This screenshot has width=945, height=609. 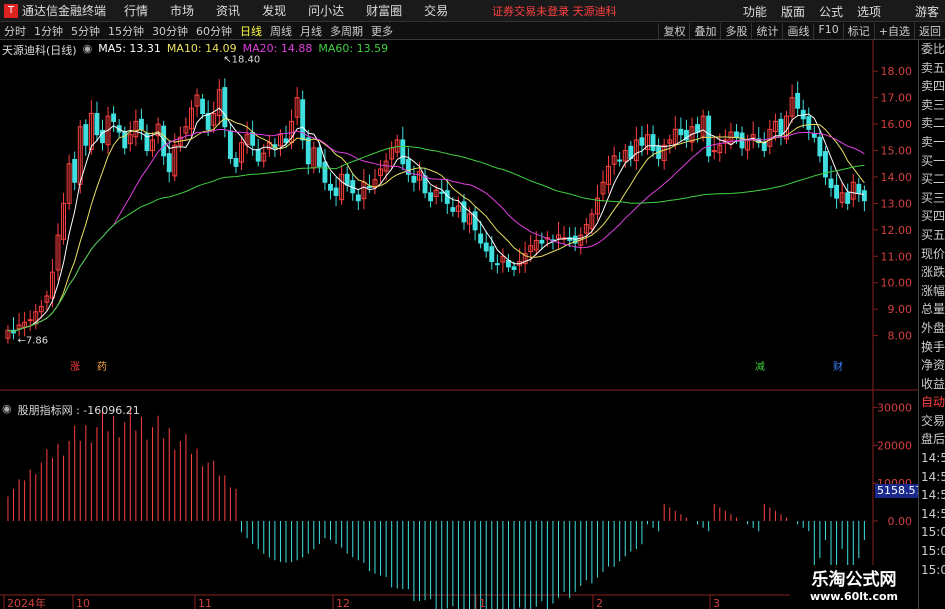 What do you see at coordinates (932, 402) in the screenshot?
I see `side-panel-item: 自动` at bounding box center [932, 402].